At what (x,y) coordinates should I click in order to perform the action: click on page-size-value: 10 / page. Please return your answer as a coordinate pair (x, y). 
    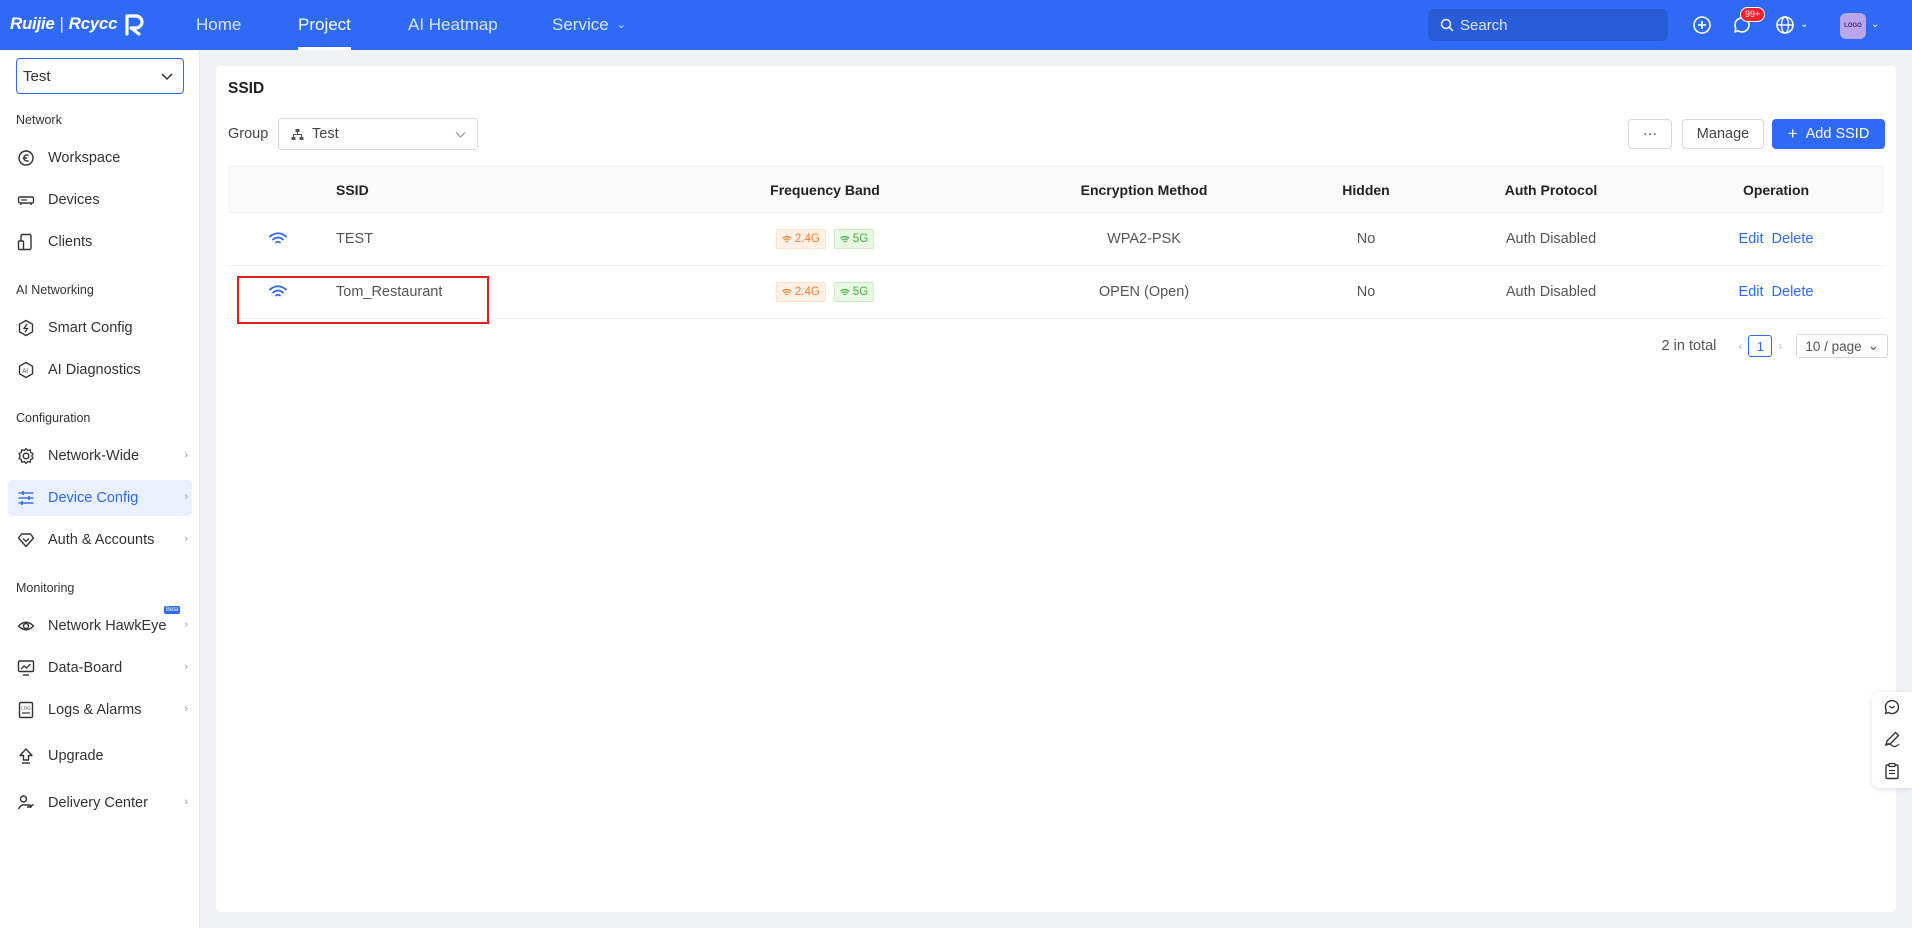
    Looking at the image, I should click on (1833, 346).